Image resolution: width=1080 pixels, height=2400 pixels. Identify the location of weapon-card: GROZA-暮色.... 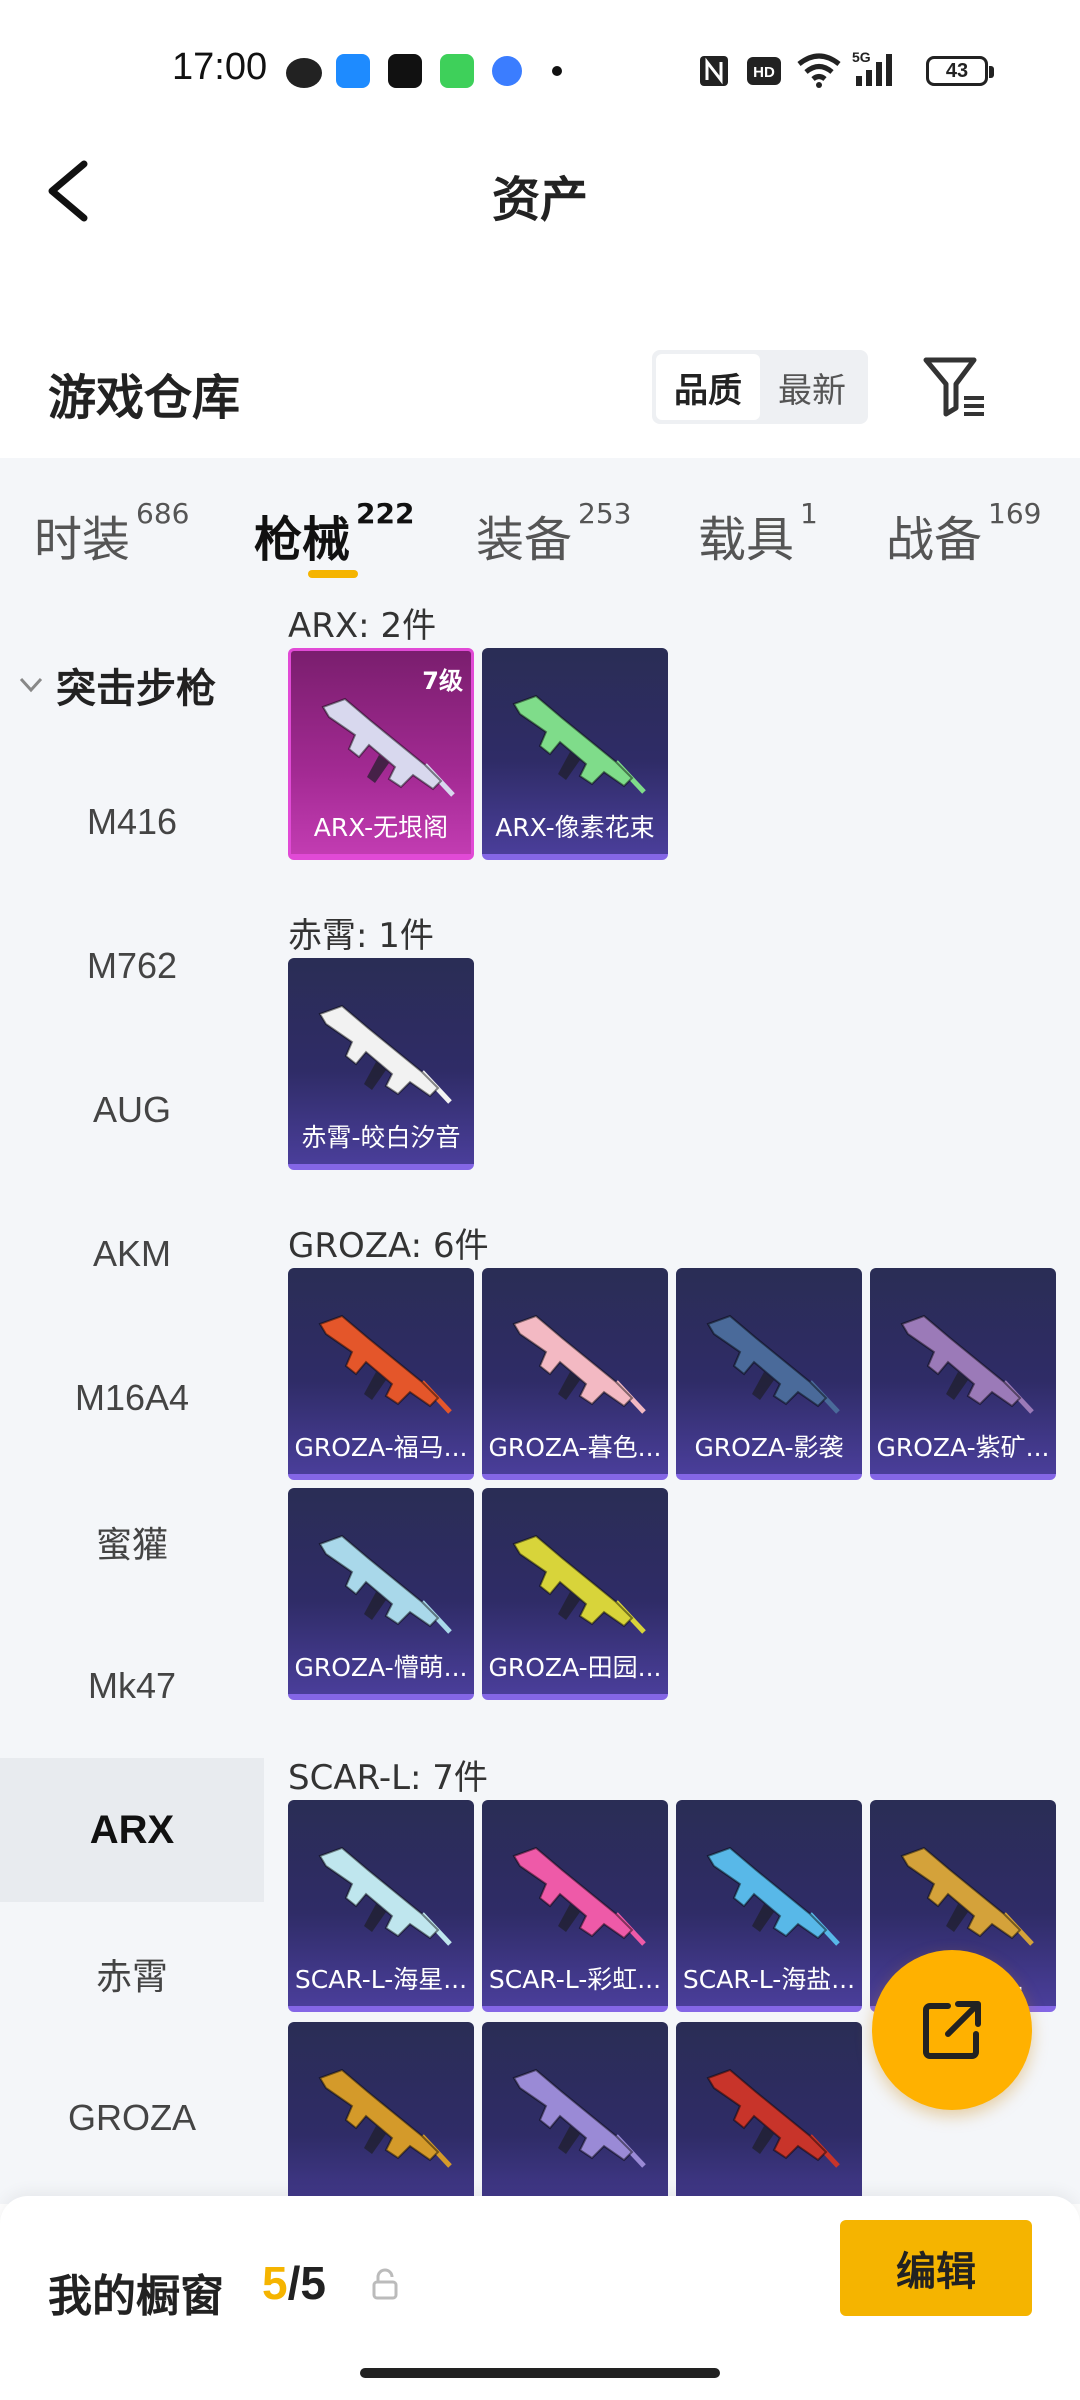
(575, 1374).